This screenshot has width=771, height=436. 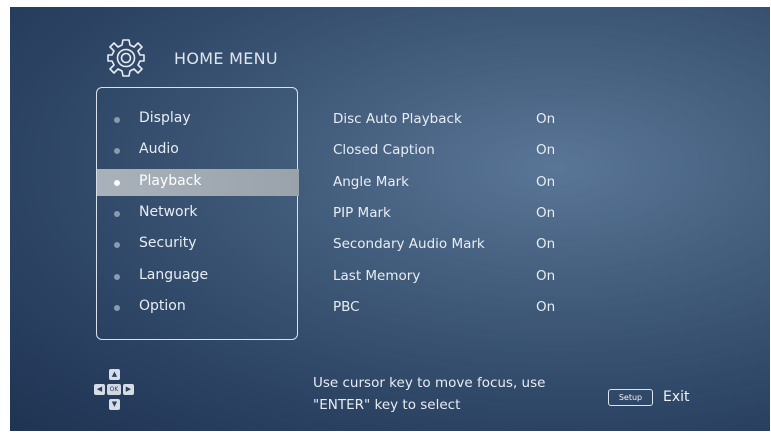 What do you see at coordinates (174, 275) in the screenshot?
I see `menu-item-label: Language` at bounding box center [174, 275].